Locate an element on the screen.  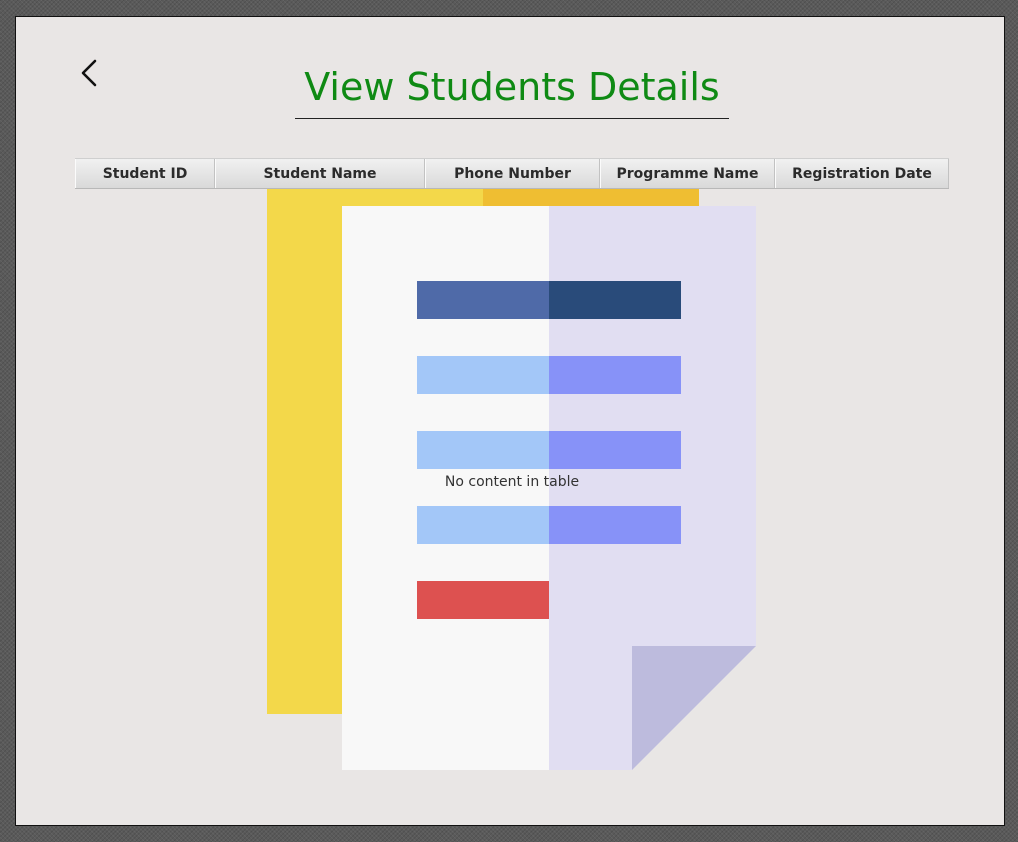
bar-2-left is located at coordinates (483, 375).